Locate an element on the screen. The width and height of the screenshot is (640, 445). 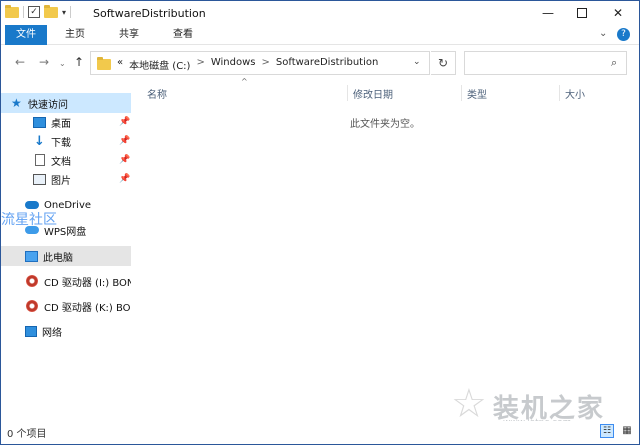
refresh-button: ↻ is located at coordinates (443, 63).